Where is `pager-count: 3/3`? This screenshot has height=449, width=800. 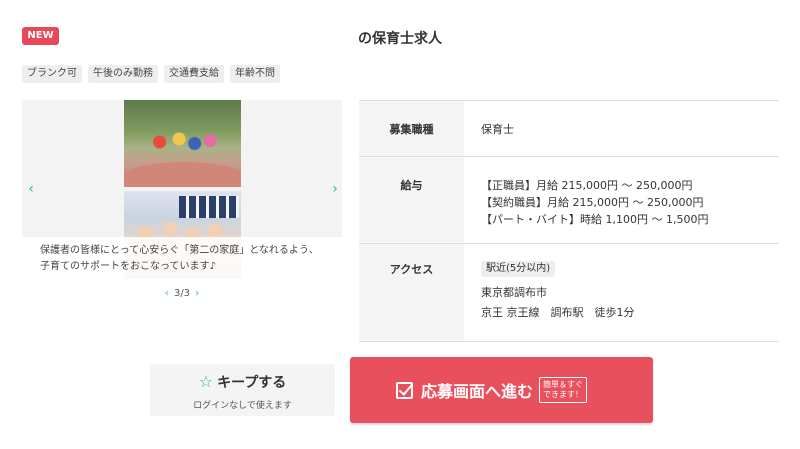 pager-count: 3/3 is located at coordinates (182, 293).